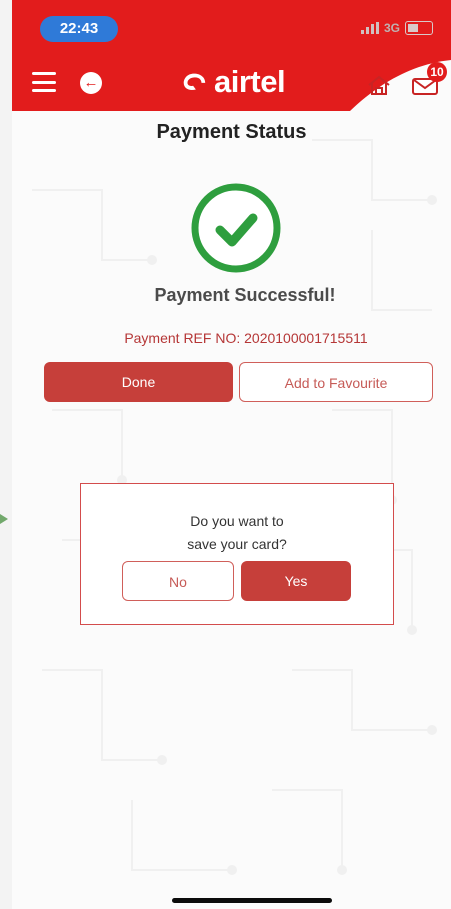 This screenshot has height=909, width=451. I want to click on status-bar: 22:43 3G, so click(231, 28).